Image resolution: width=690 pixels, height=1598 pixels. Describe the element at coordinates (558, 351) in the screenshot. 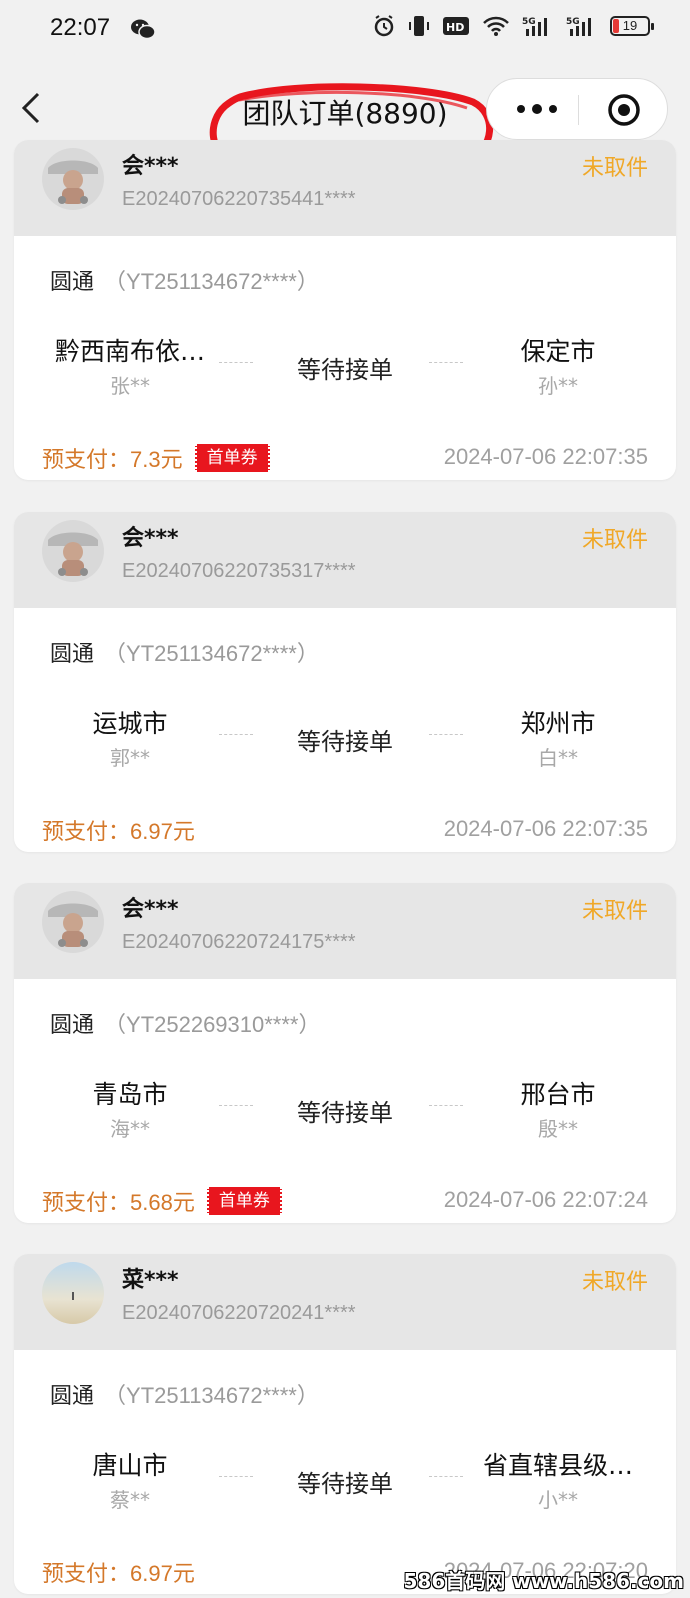

I see `receiver-city: 保定市` at that location.